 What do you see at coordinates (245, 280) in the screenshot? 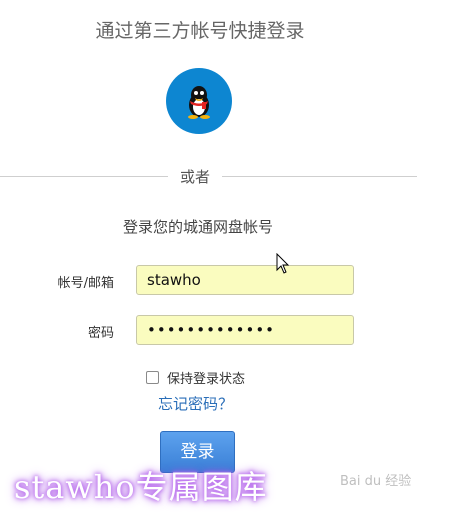
I see `account-input` at bounding box center [245, 280].